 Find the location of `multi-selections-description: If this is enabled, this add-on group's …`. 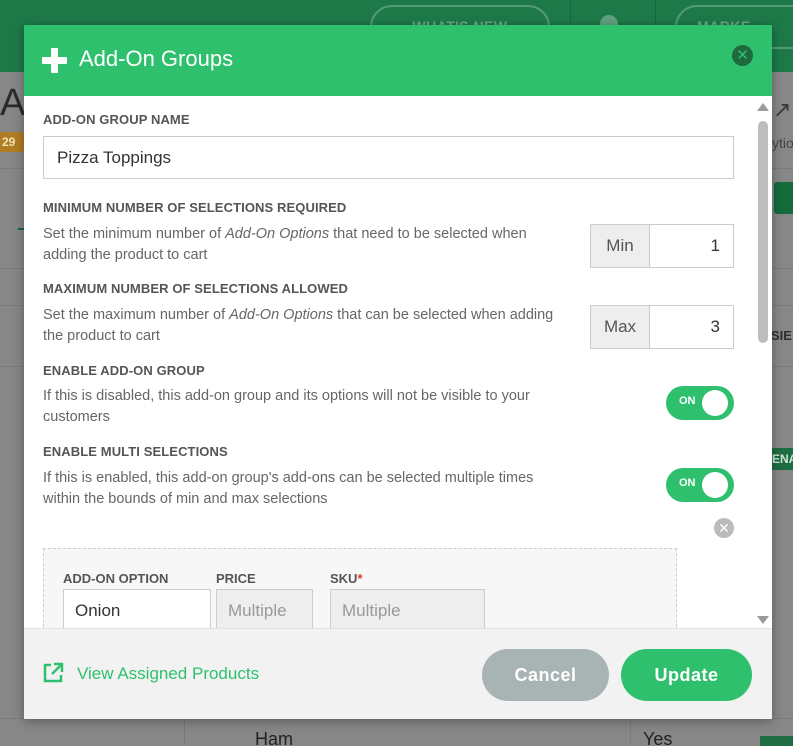

multi-selections-description: If this is enabled, this add-on group's … is located at coordinates (288, 488).